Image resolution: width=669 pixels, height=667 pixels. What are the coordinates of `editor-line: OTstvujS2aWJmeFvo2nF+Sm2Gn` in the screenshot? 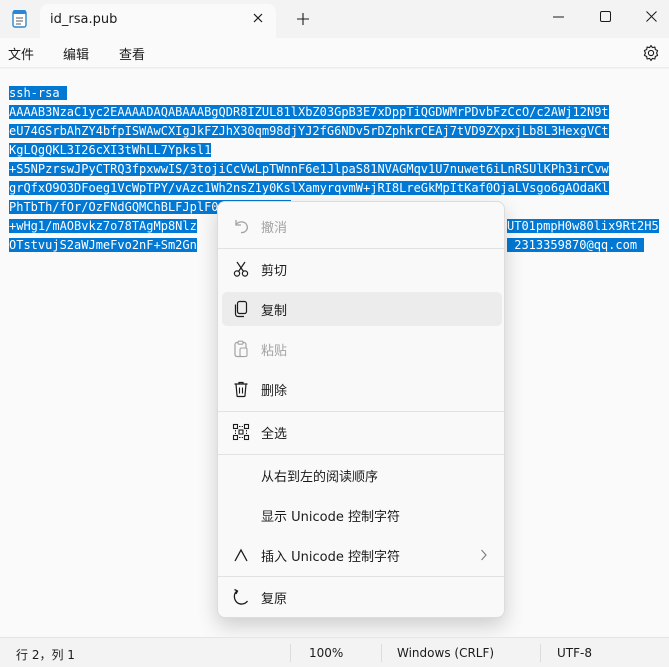 It's located at (103, 245).